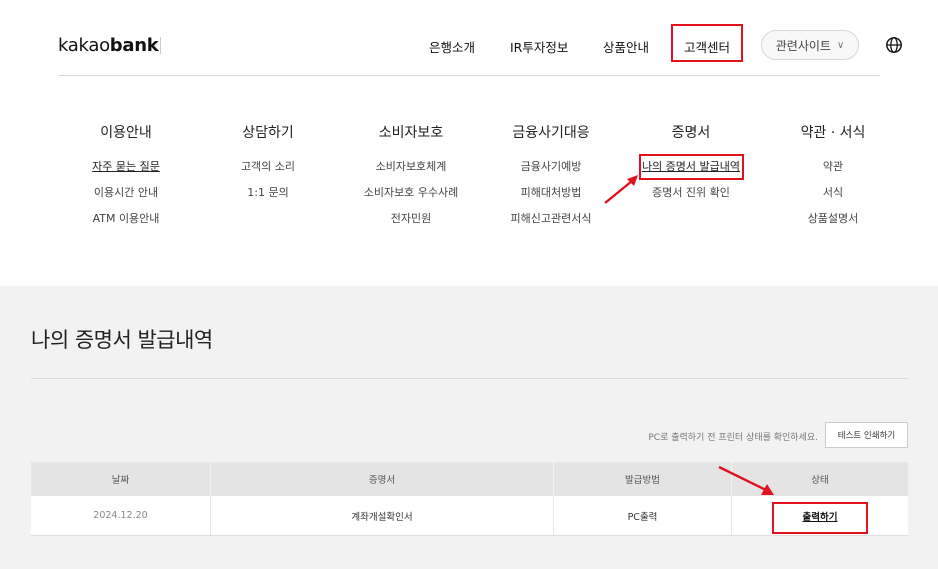  What do you see at coordinates (411, 173) in the screenshot?
I see `menu-col-protection: 소비자보호 소비자보호체계 소비자보호 우수사례 전자민원` at bounding box center [411, 173].